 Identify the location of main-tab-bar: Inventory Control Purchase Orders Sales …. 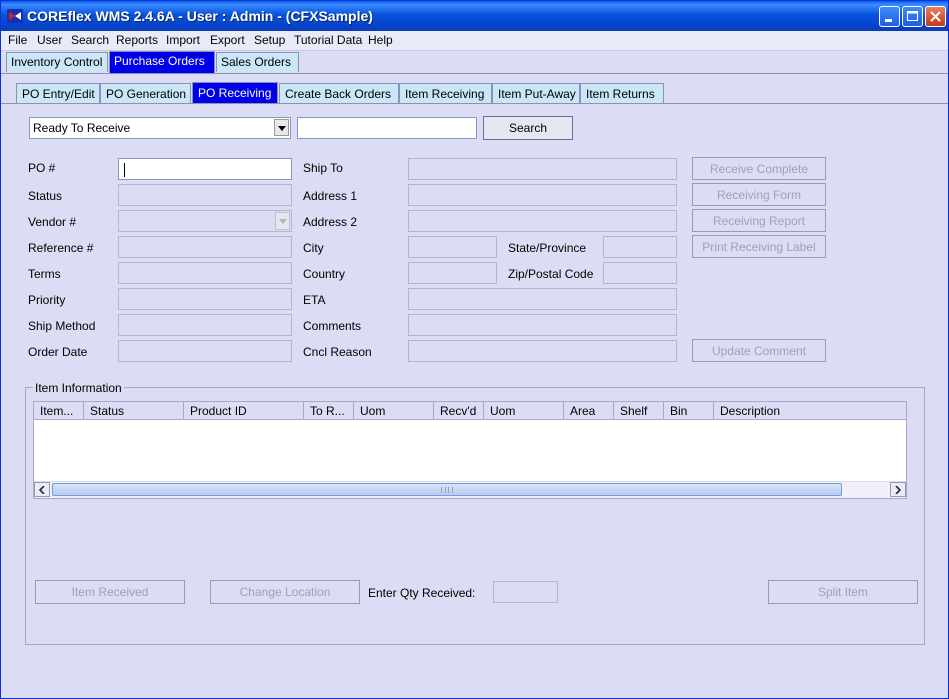
(474, 62).